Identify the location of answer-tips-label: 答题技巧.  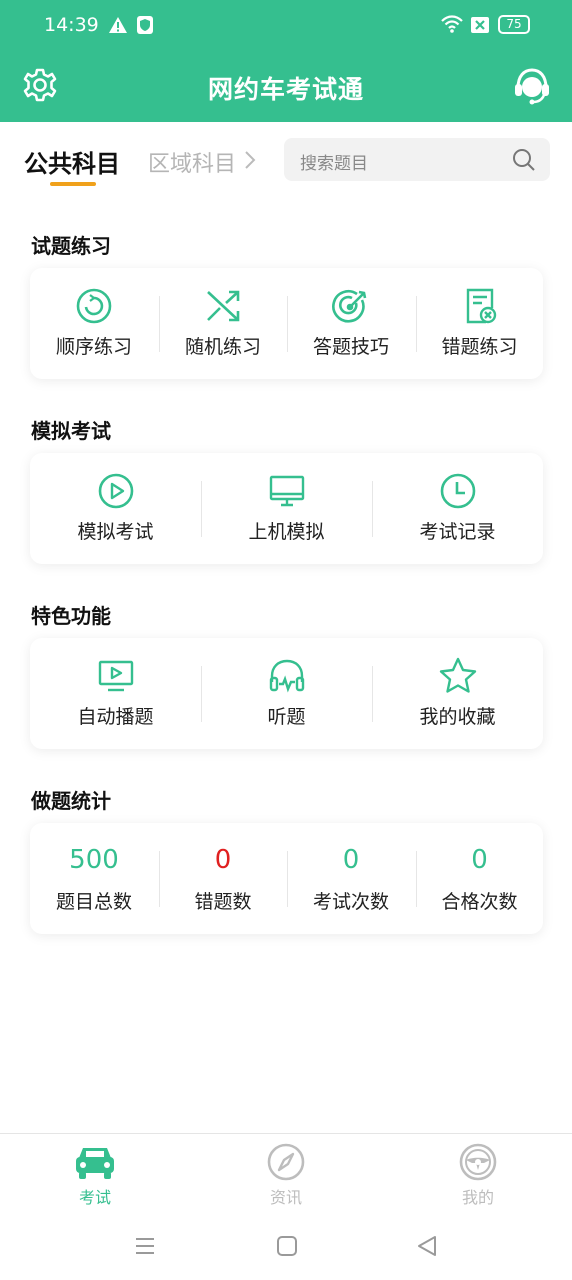
(350, 347).